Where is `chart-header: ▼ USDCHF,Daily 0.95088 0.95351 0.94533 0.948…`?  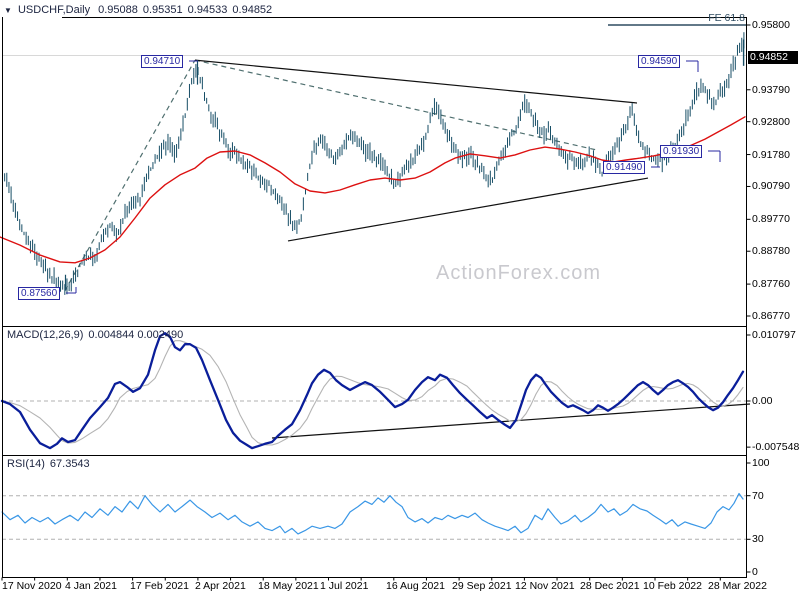 chart-header: ▼ USDCHF,Daily 0.95088 0.95351 0.94533 0.948… is located at coordinates (140, 10).